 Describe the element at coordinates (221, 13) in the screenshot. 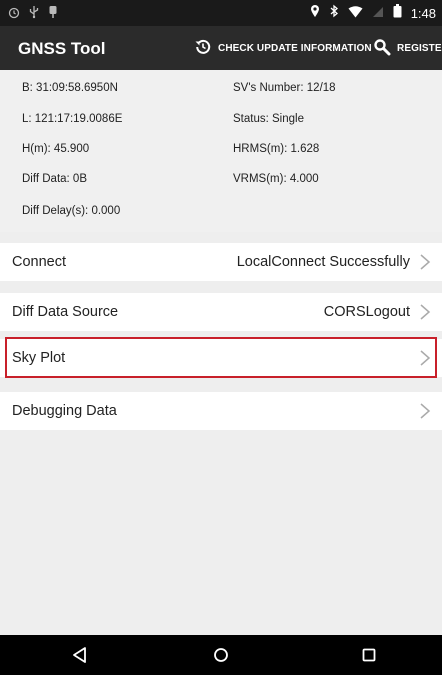

I see `status-bar: 1:48` at that location.